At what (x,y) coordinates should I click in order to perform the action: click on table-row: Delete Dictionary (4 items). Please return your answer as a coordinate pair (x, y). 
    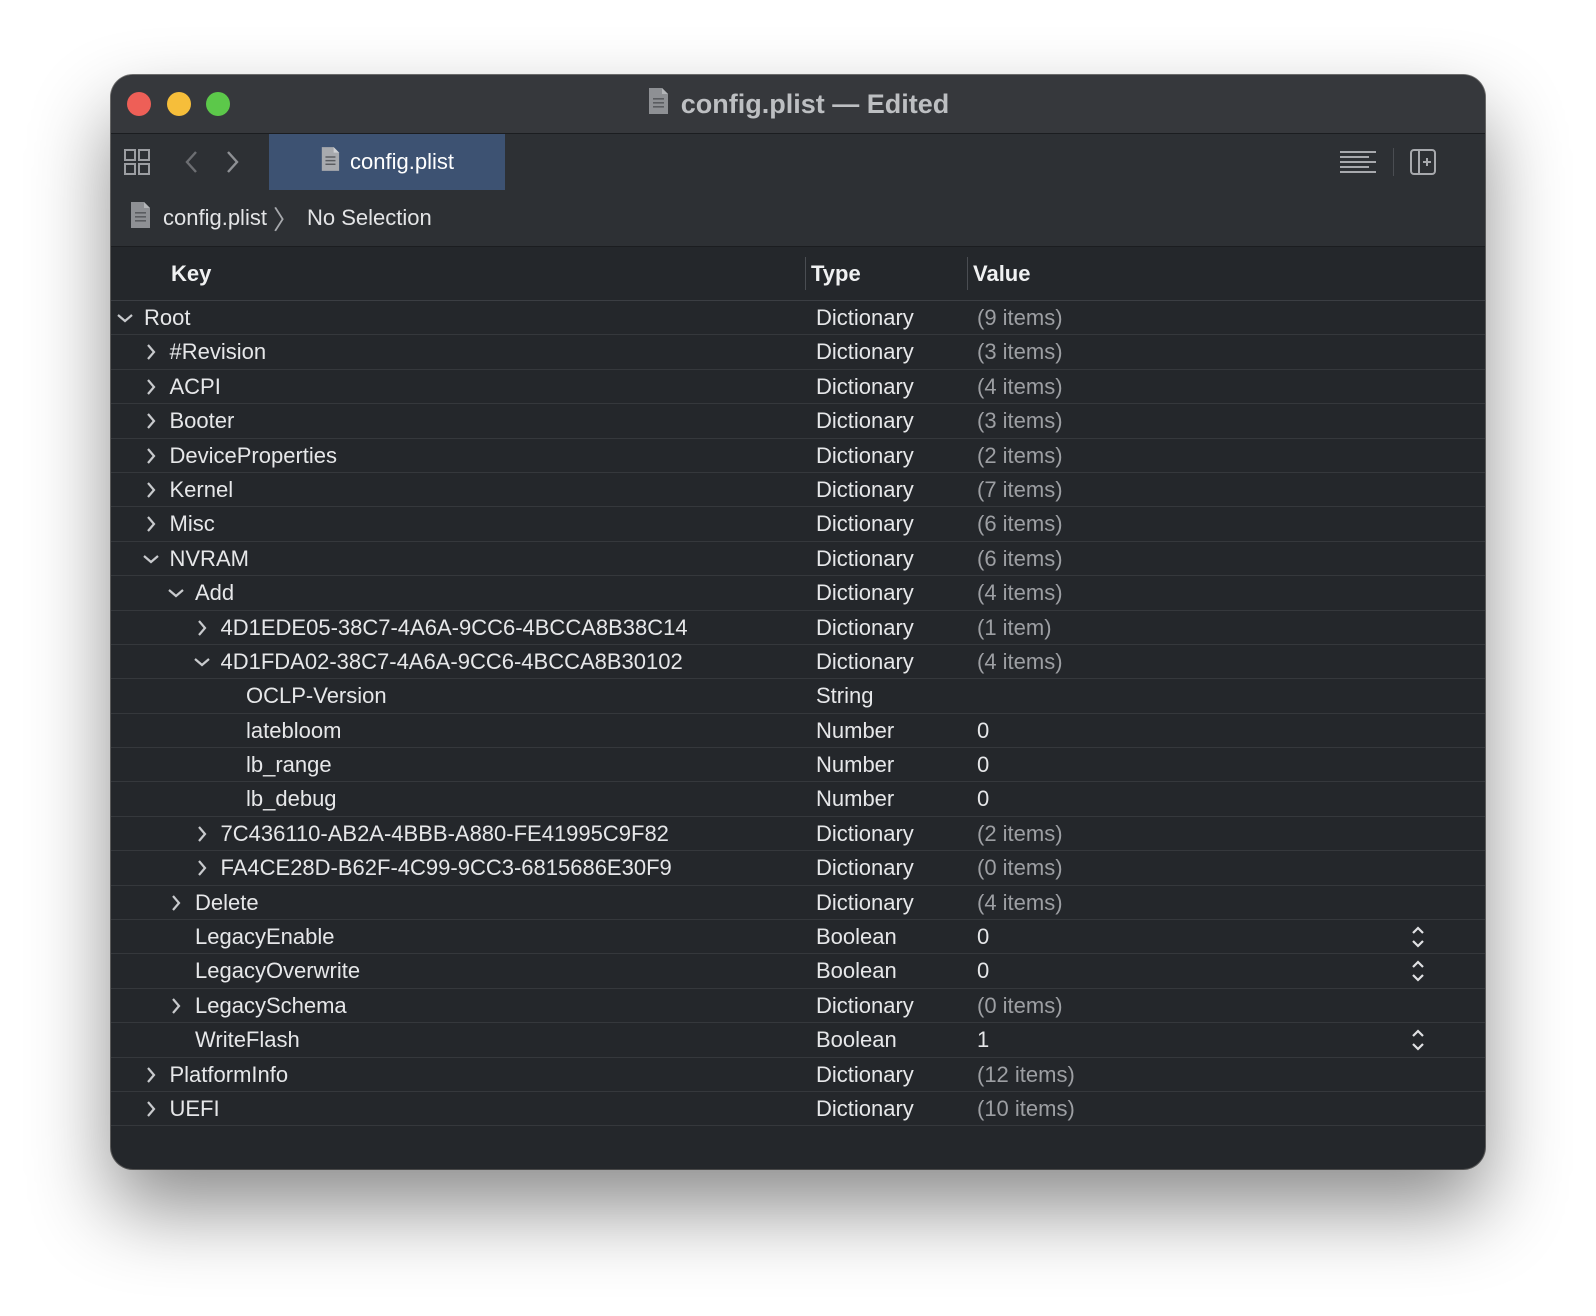
    Looking at the image, I should click on (798, 903).